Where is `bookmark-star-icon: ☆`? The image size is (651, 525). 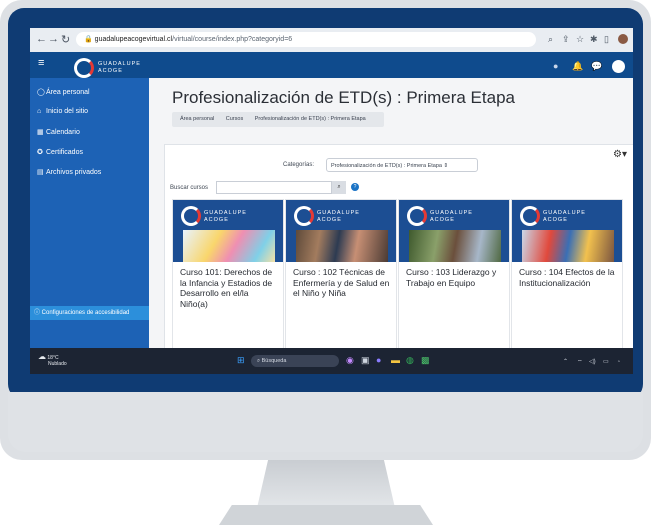
bookmark-star-icon: ☆ is located at coordinates (580, 39).